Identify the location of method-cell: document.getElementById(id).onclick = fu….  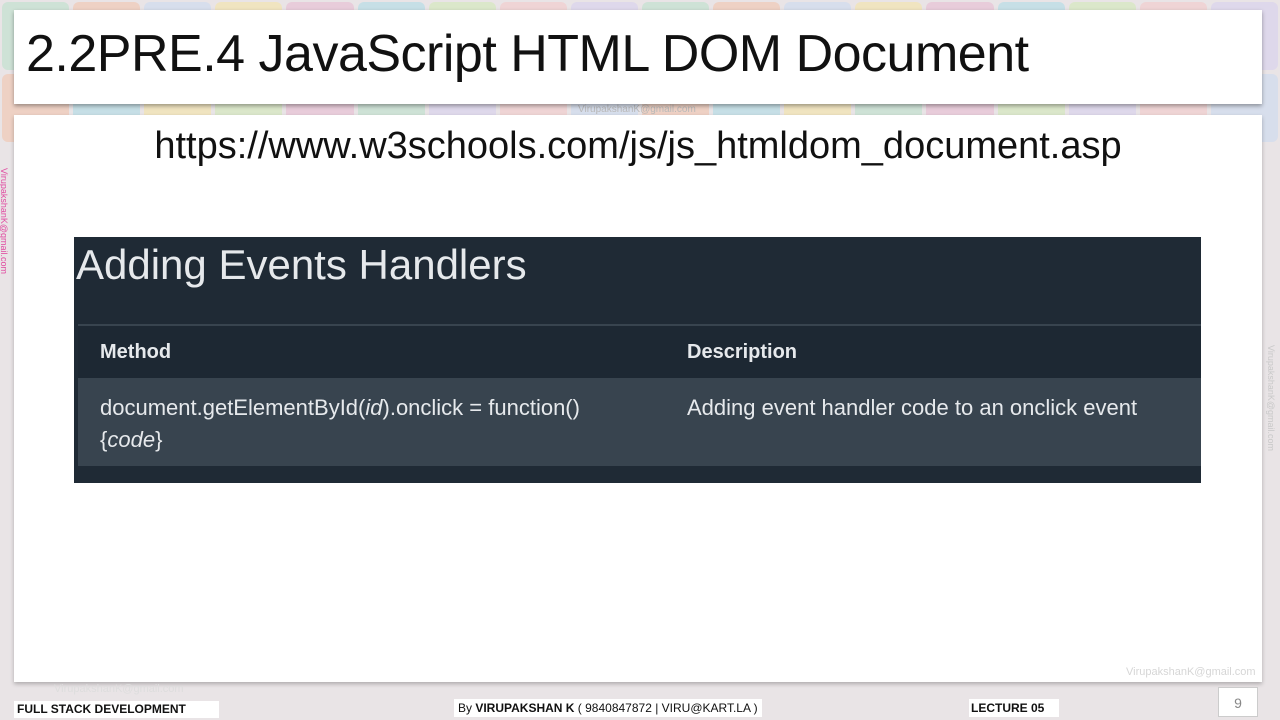
(380, 424).